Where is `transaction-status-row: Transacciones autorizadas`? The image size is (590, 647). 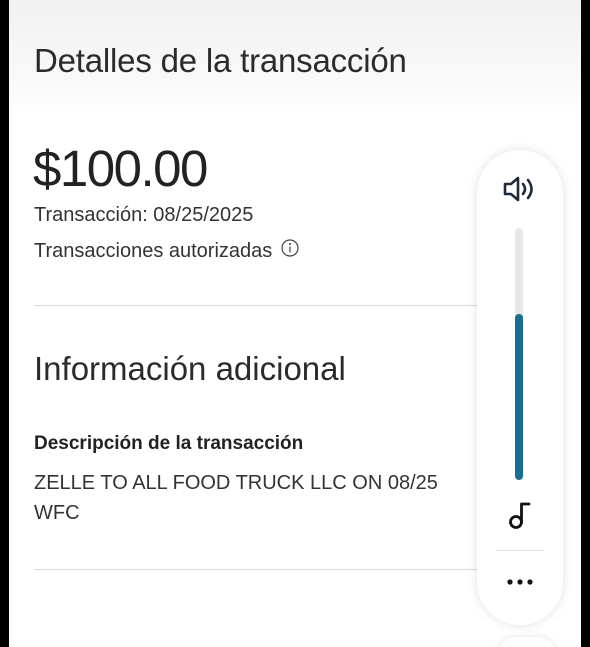
transaction-status-row: Transacciones autorizadas is located at coordinates (166, 250).